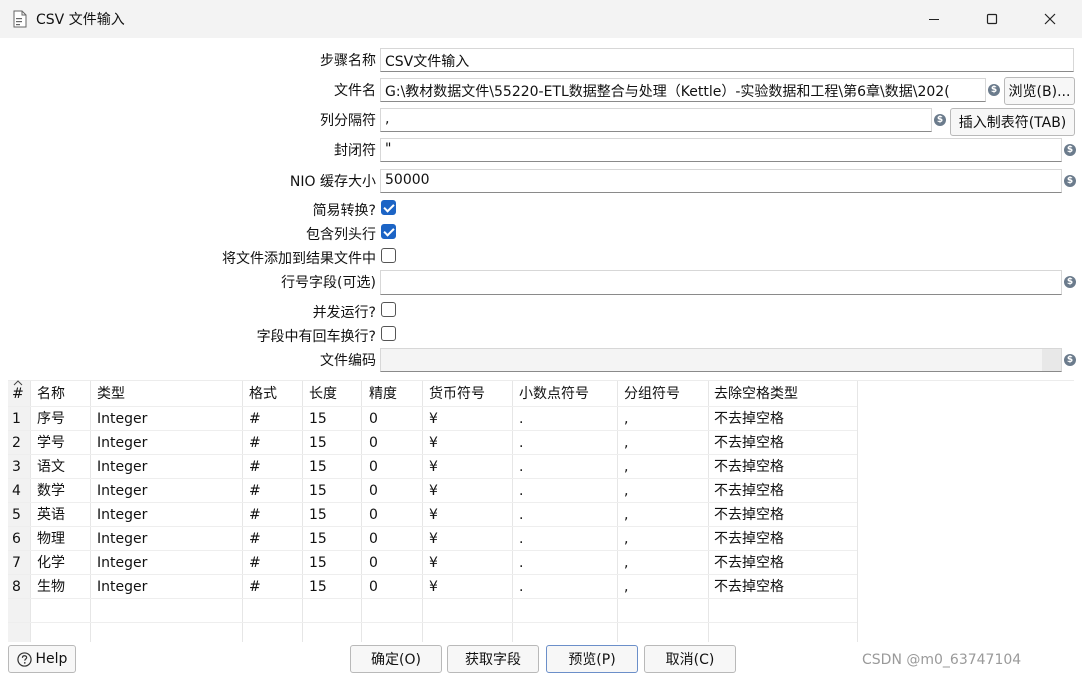 Image resolution: width=1082 pixels, height=680 pixels. What do you see at coordinates (493, 659) in the screenshot?
I see `get-fields-button: 获取字段` at bounding box center [493, 659].